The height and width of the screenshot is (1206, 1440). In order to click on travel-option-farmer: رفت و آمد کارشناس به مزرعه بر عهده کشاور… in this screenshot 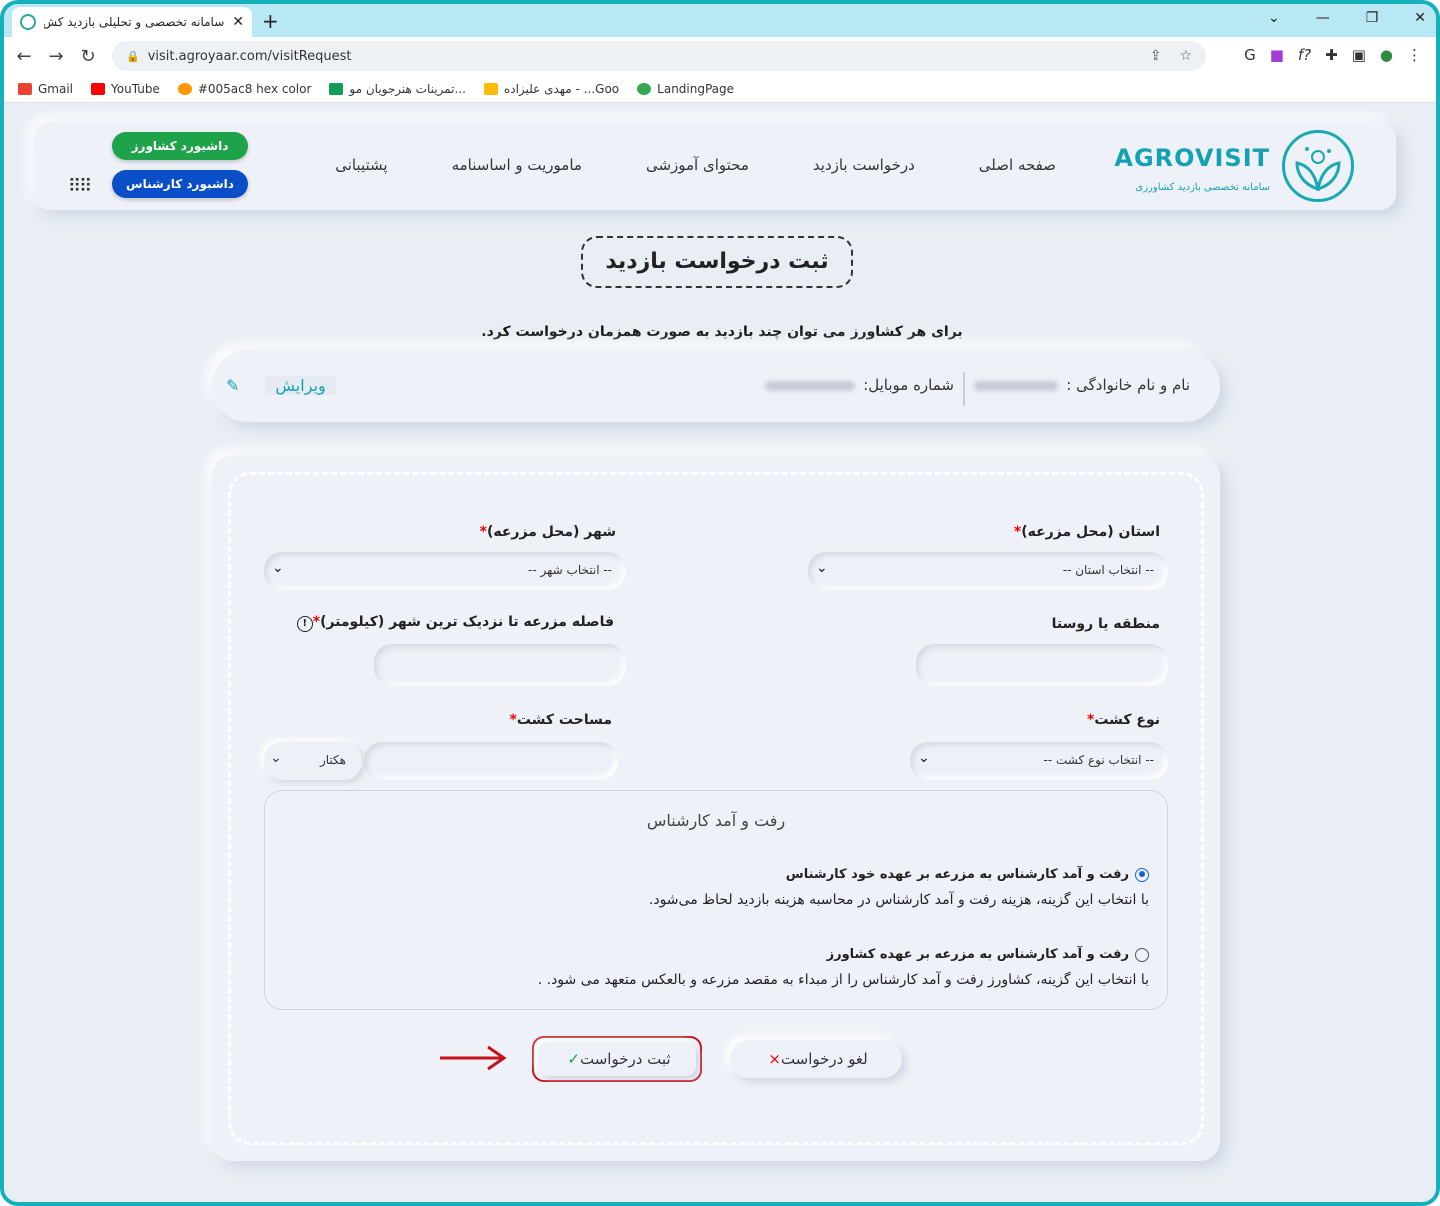, I will do `click(709, 967)`.